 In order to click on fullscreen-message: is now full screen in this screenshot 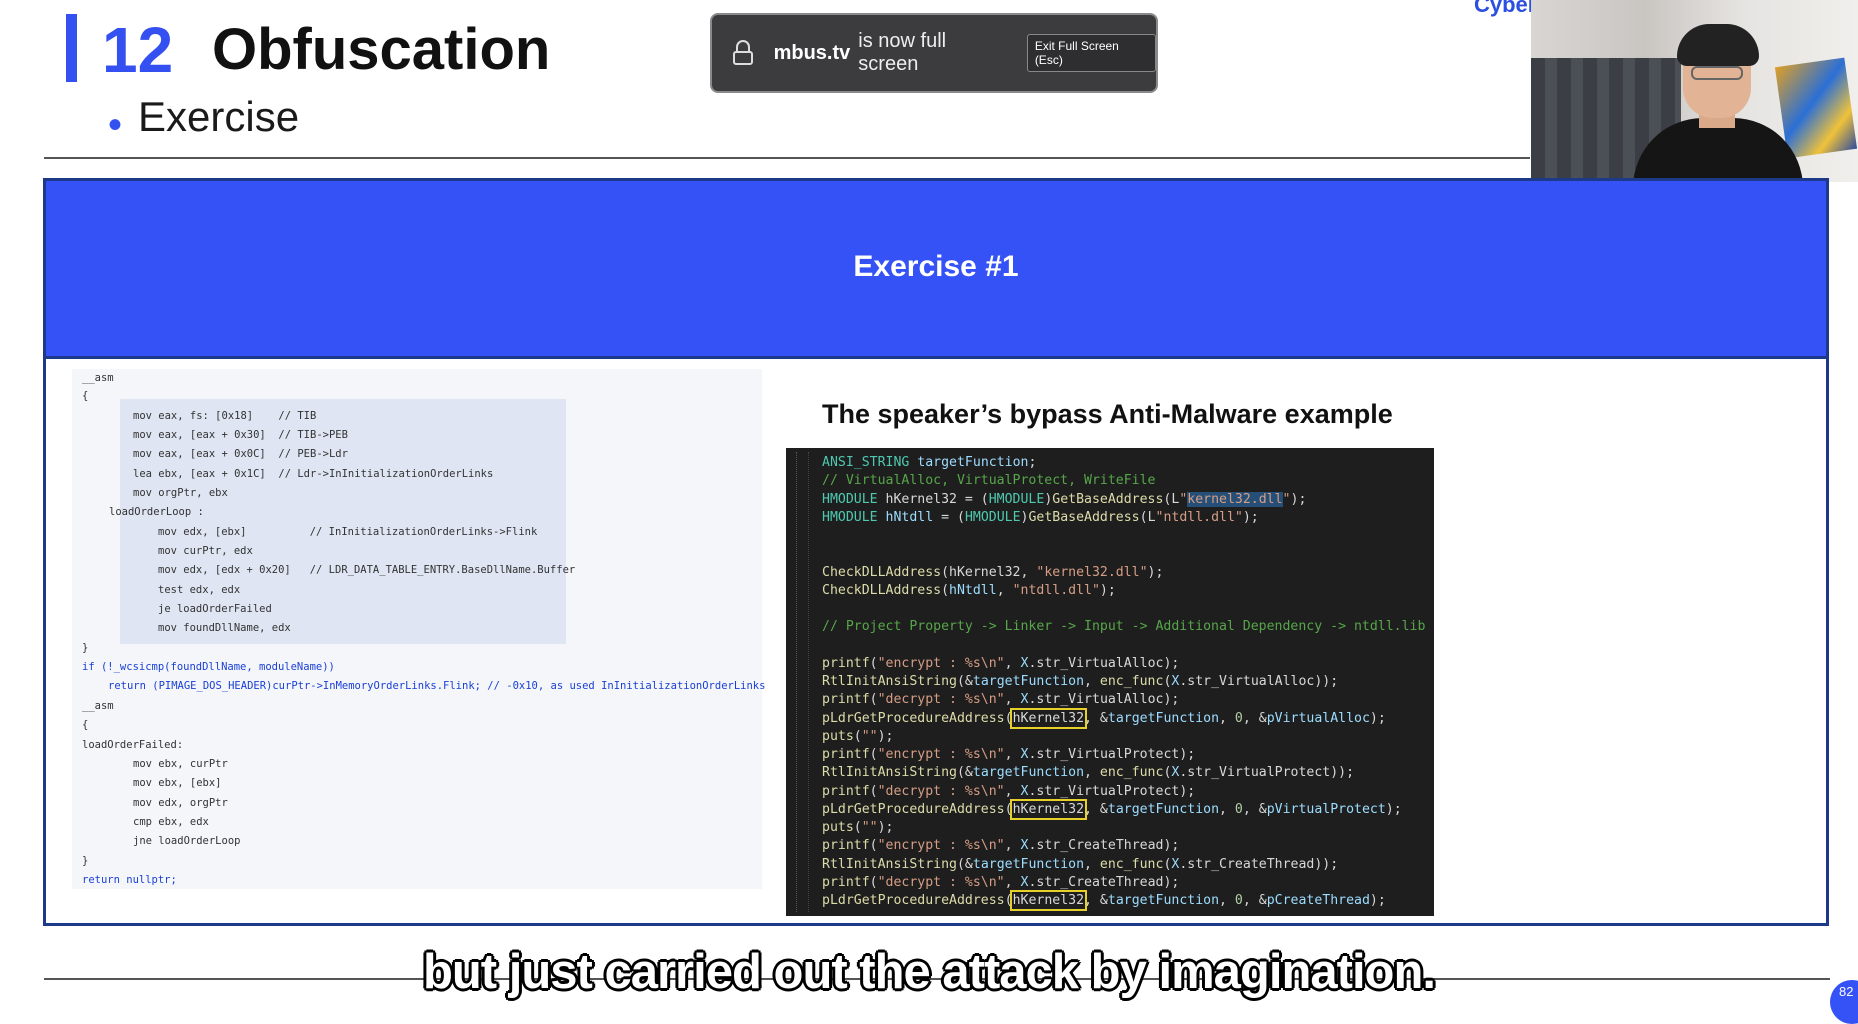, I will do `click(902, 52)`.